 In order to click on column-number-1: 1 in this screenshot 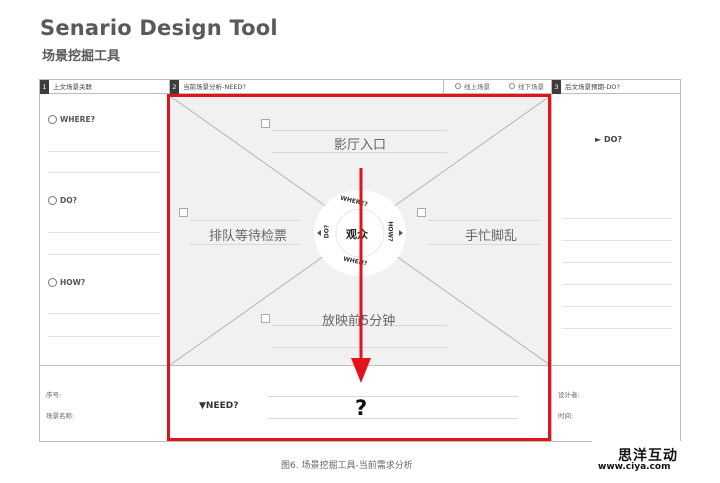, I will do `click(44, 87)`.